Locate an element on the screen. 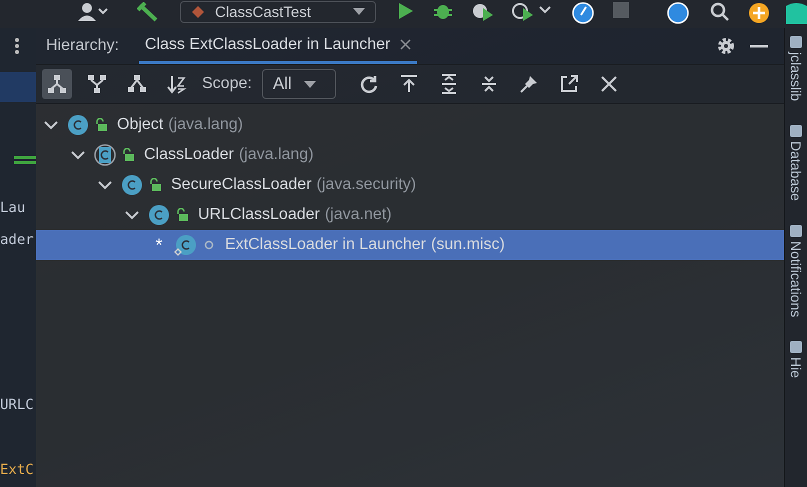 Image resolution: width=807 pixels, height=487 pixels. search-icon is located at coordinates (720, 12).